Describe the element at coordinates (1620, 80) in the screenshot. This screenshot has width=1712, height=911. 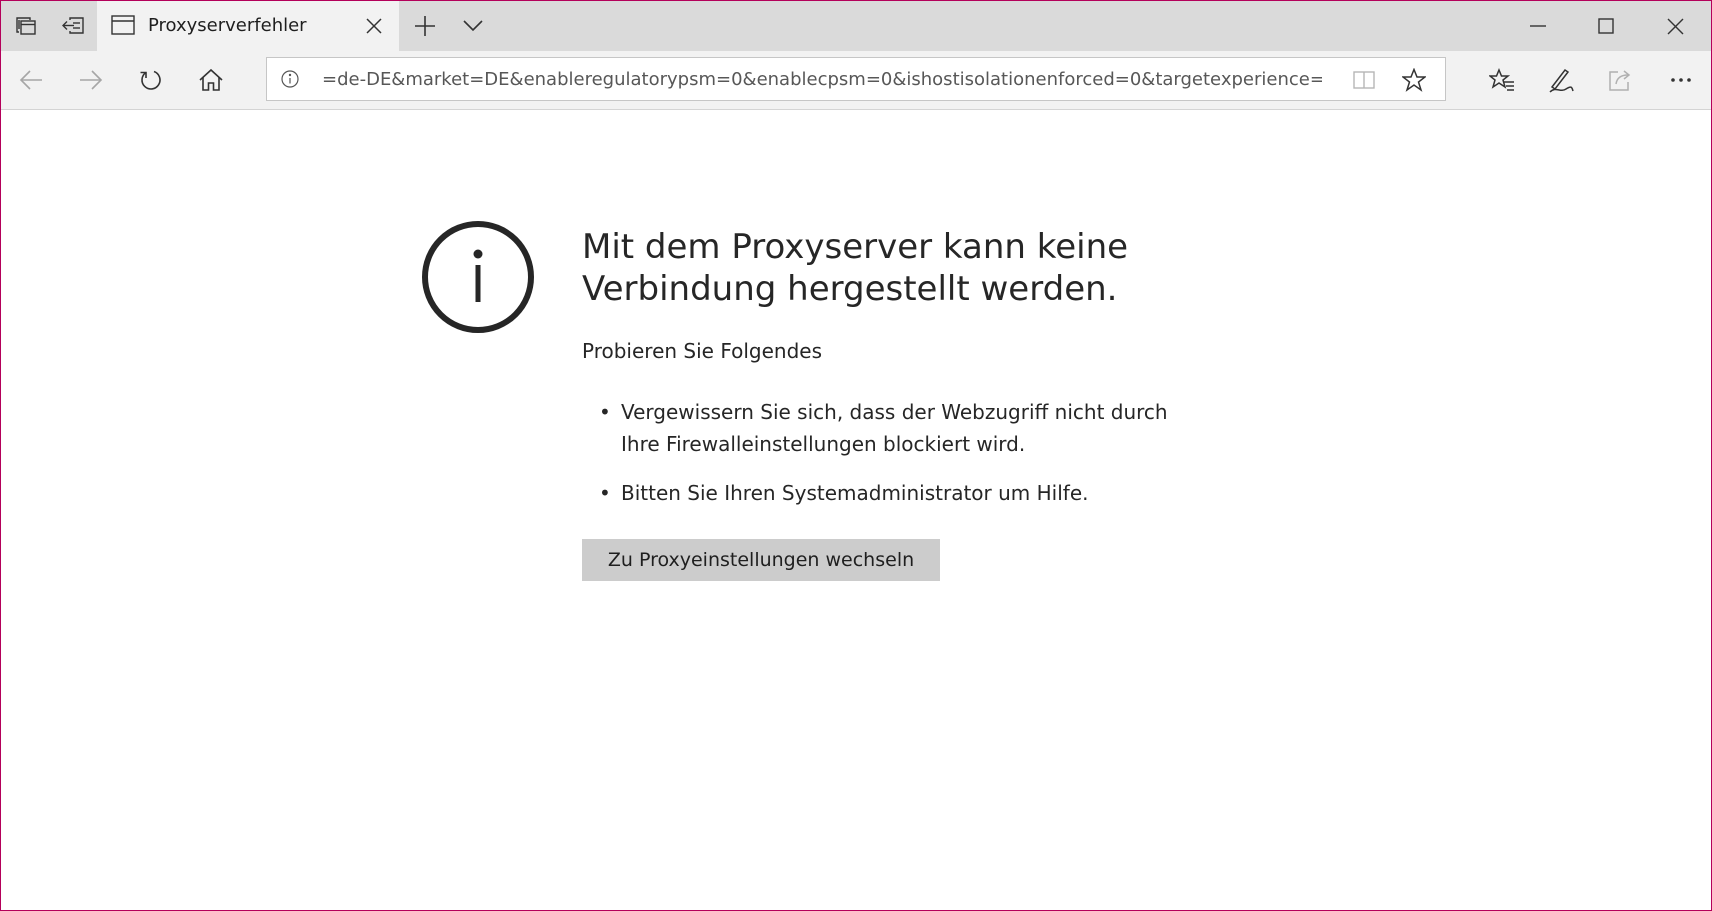
I see `share-icon` at that location.